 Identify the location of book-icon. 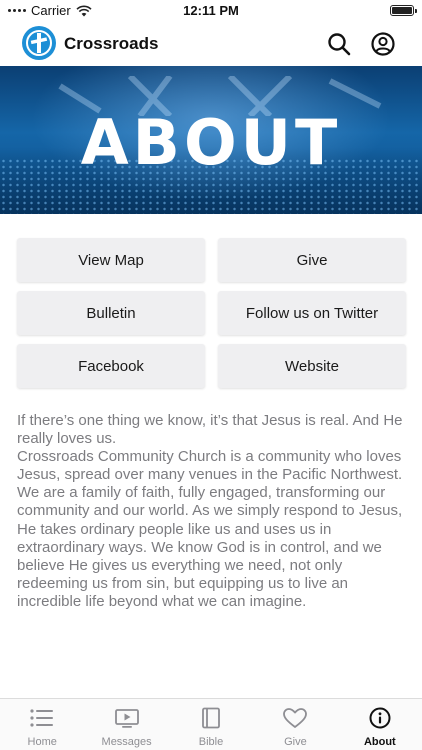
(211, 718).